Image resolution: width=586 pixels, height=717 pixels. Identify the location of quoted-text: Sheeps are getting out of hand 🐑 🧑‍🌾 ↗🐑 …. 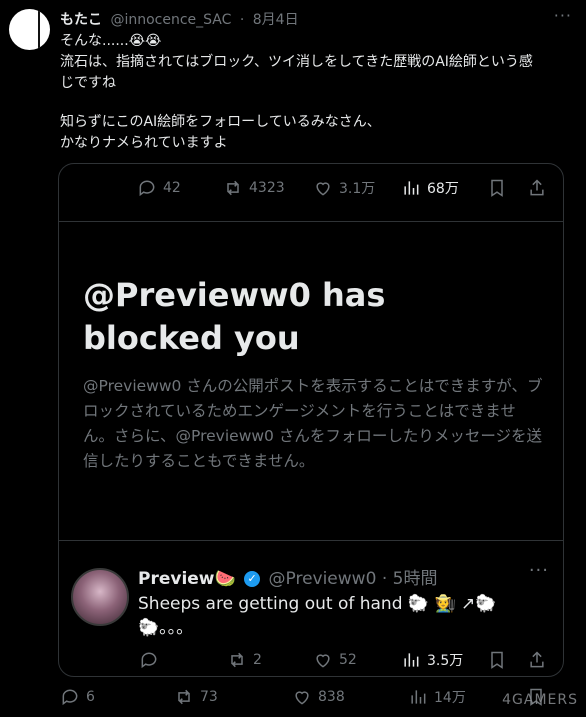
(317, 616).